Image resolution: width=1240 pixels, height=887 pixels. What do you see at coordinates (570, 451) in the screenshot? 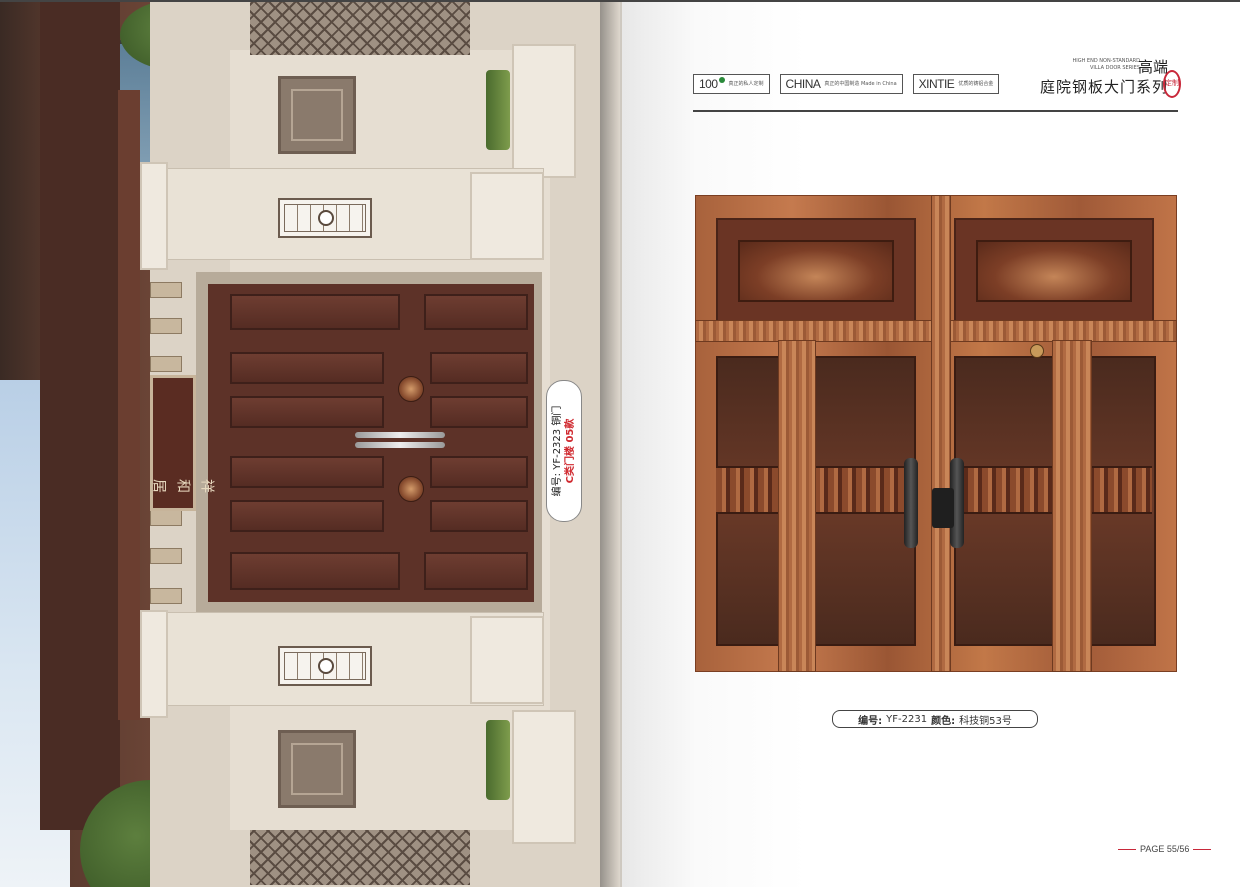
I see `product-style-text: C类门楼 05款` at bounding box center [570, 451].